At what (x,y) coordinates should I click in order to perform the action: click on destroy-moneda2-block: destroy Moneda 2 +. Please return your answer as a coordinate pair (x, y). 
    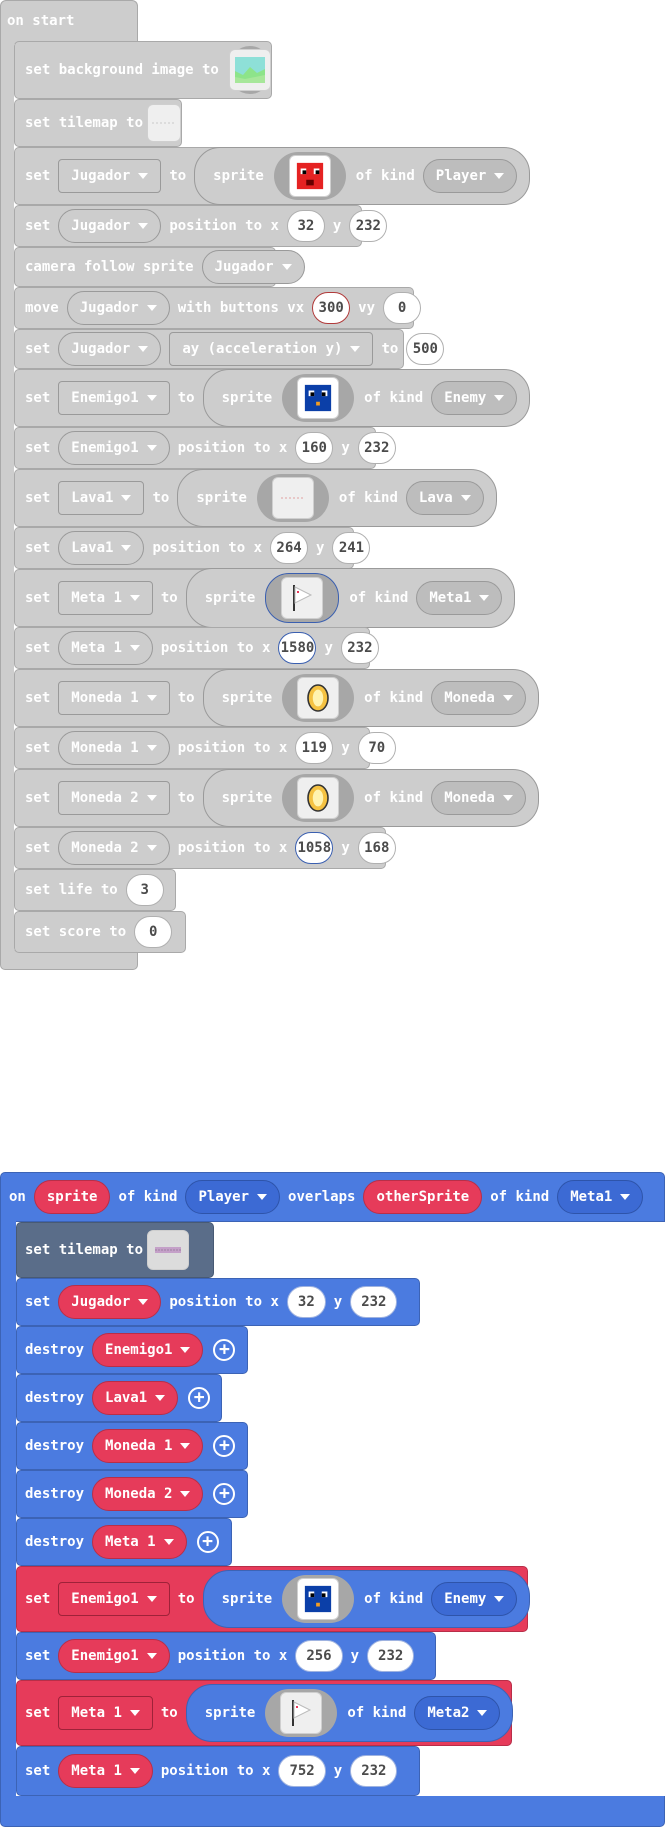
    Looking at the image, I should click on (132, 1494).